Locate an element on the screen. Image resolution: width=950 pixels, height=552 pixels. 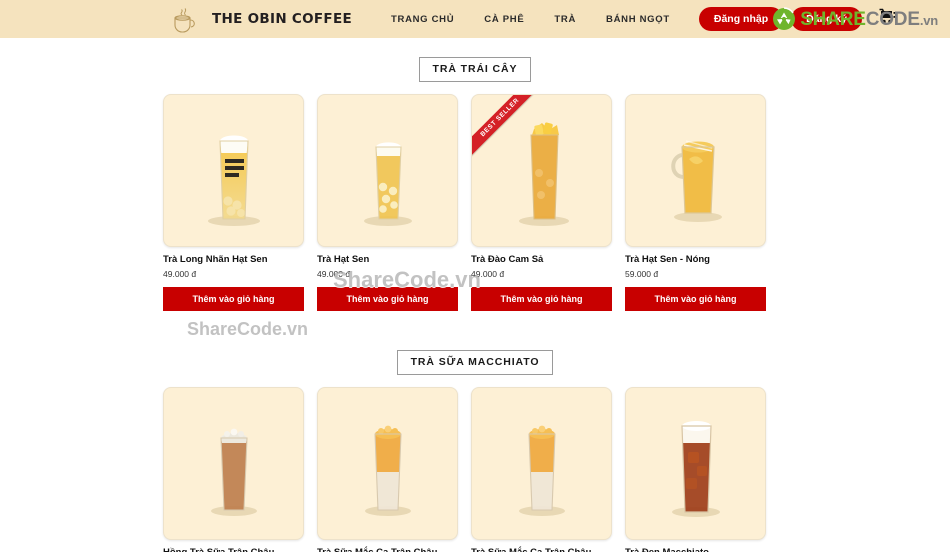
sharecode-recycle-icon is located at coordinates (784, 19).